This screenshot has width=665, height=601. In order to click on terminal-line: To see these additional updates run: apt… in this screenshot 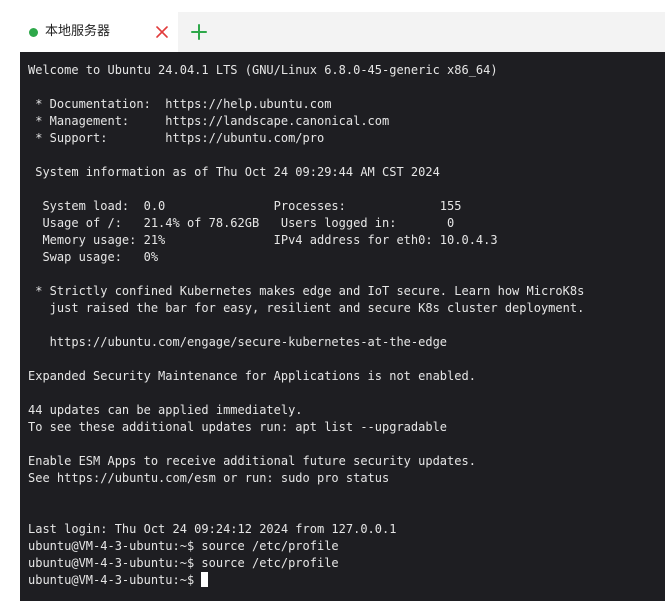, I will do `click(238, 427)`.